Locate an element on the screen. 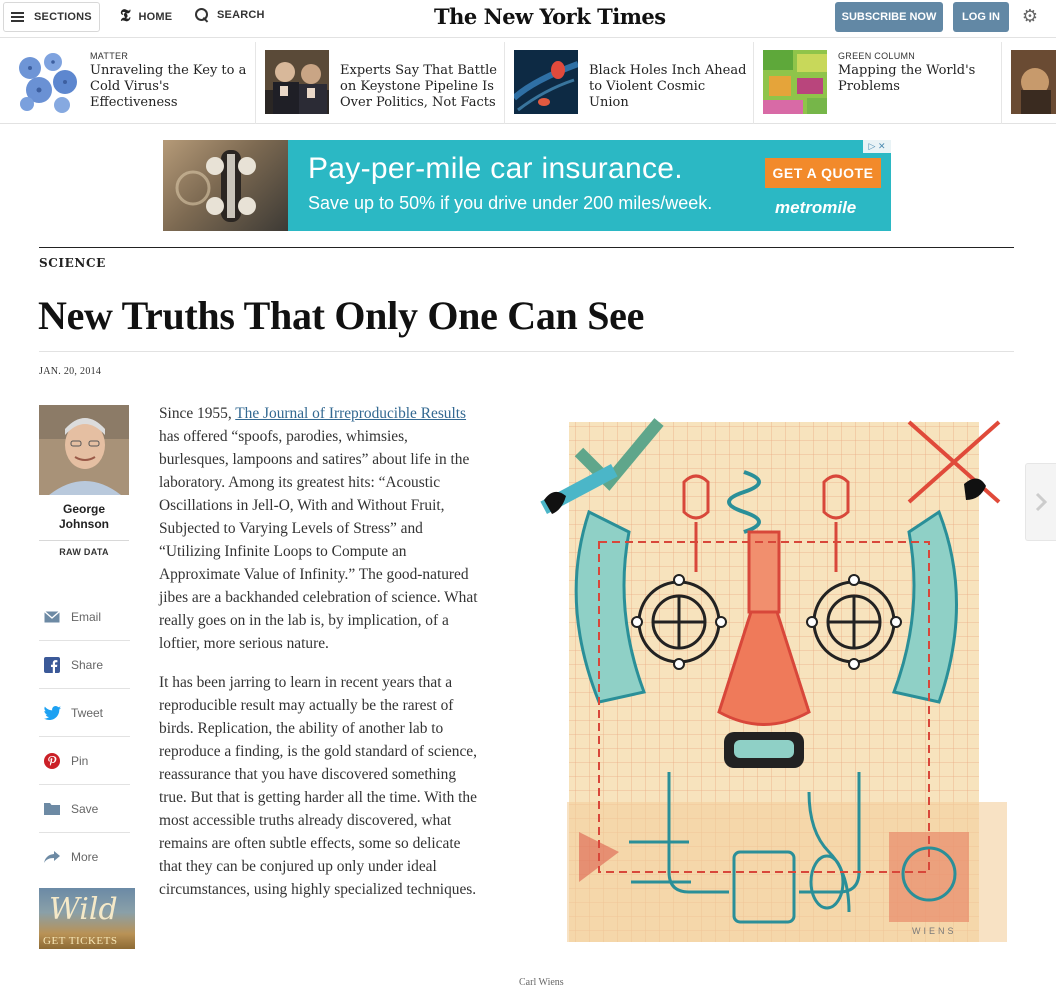  share-email-button: Email is located at coordinates (84, 617).